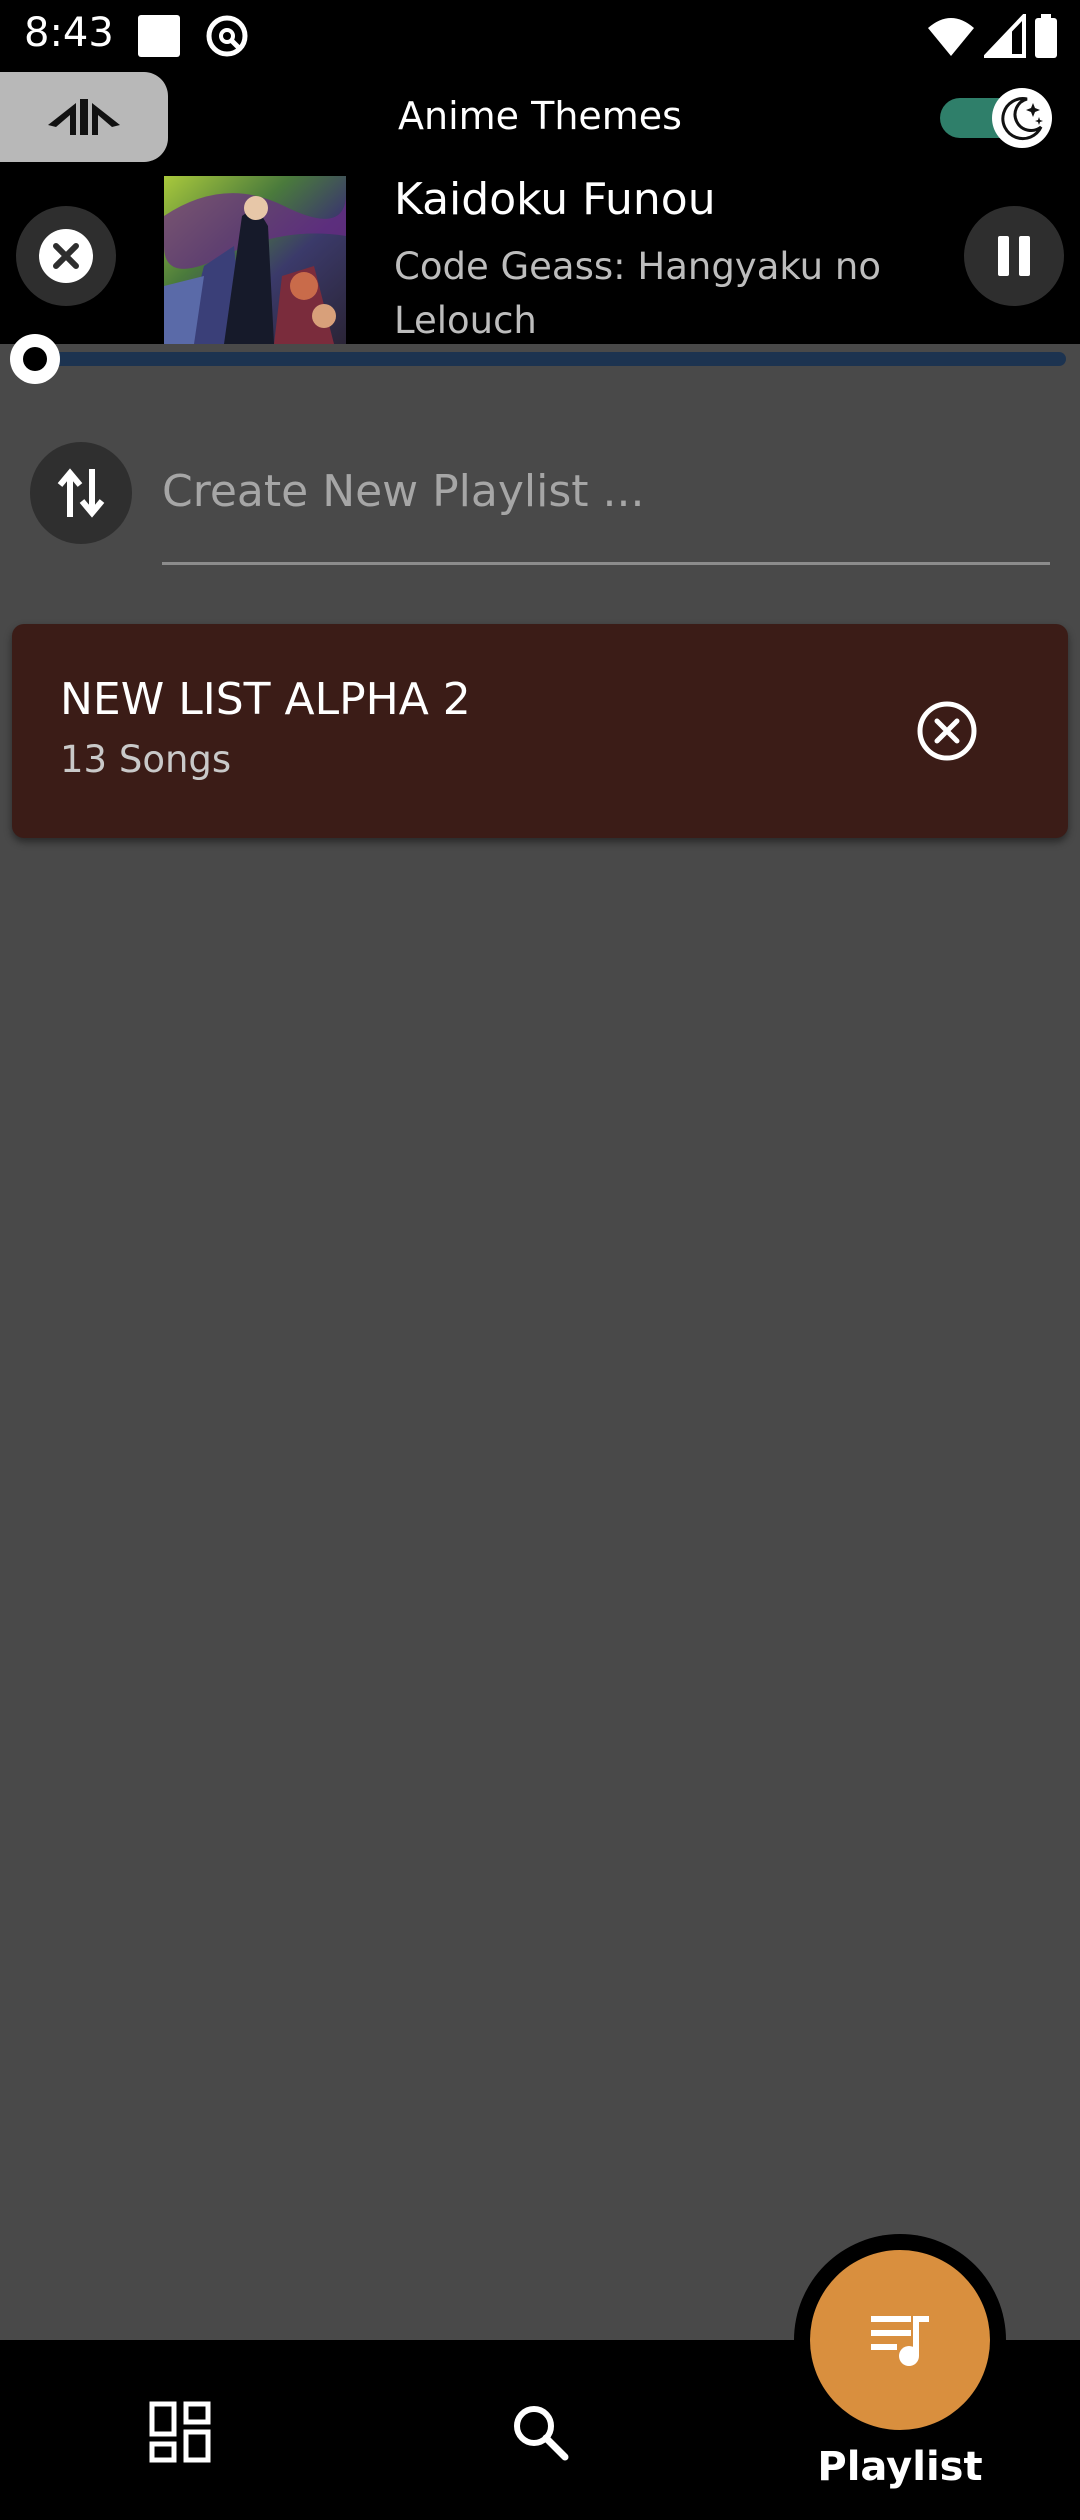  Describe the element at coordinates (35, 359) in the screenshot. I see `progress-thumb` at that location.